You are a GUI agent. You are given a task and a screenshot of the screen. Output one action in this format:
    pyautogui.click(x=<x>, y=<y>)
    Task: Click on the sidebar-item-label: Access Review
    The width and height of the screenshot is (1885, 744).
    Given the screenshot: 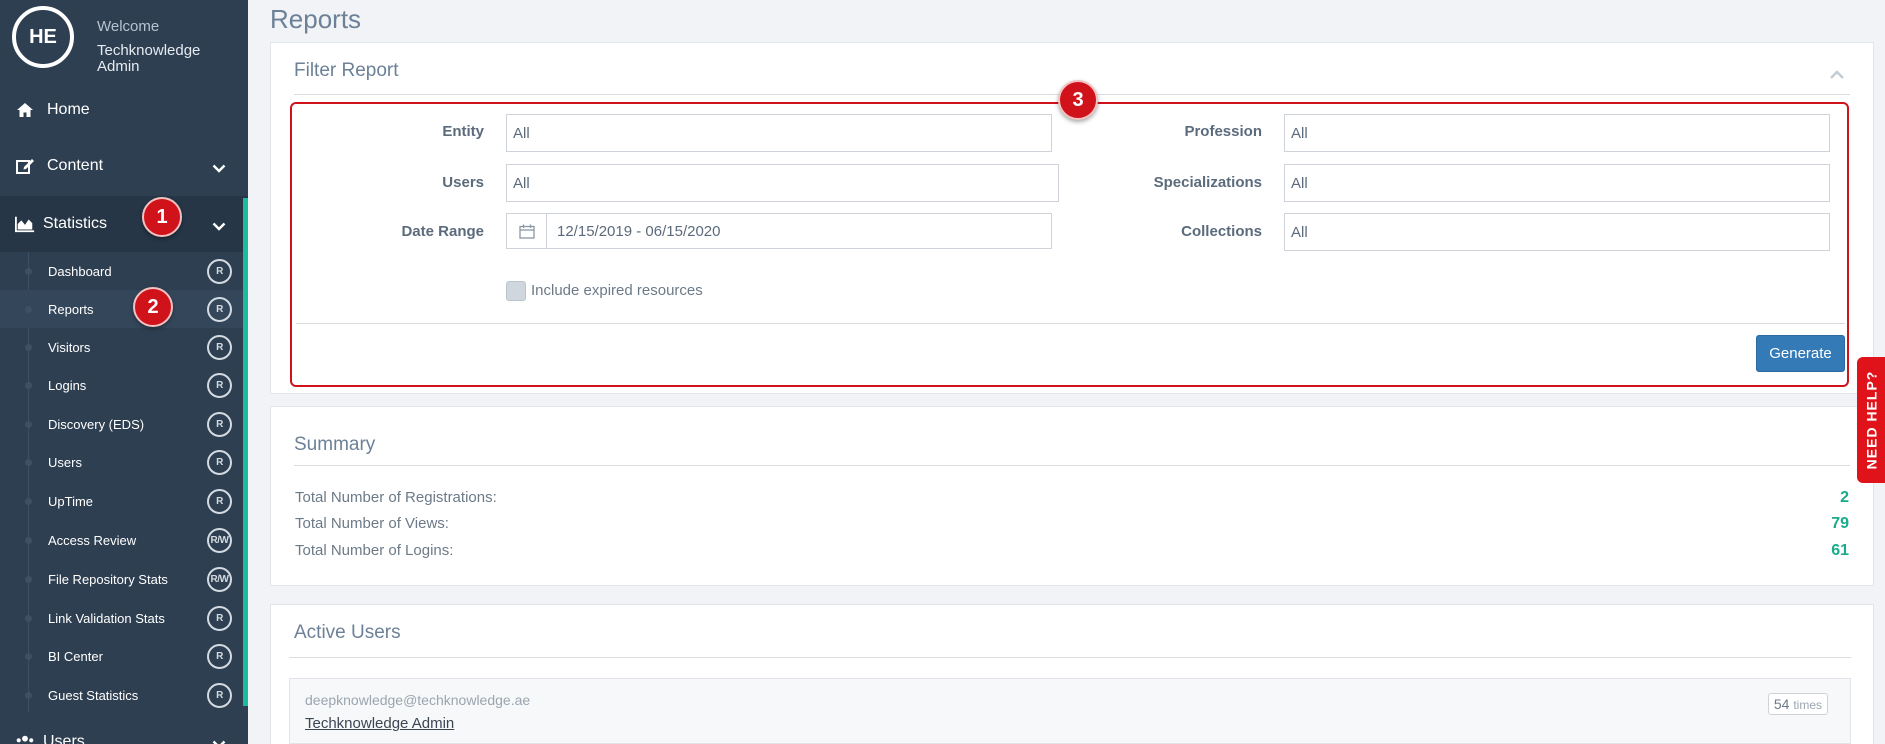 What is the action you would take?
    pyautogui.click(x=92, y=540)
    